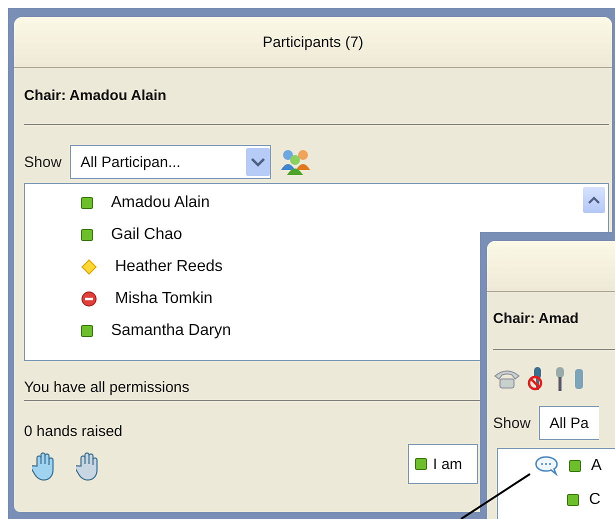  I want to click on dropdown-button, so click(258, 162).